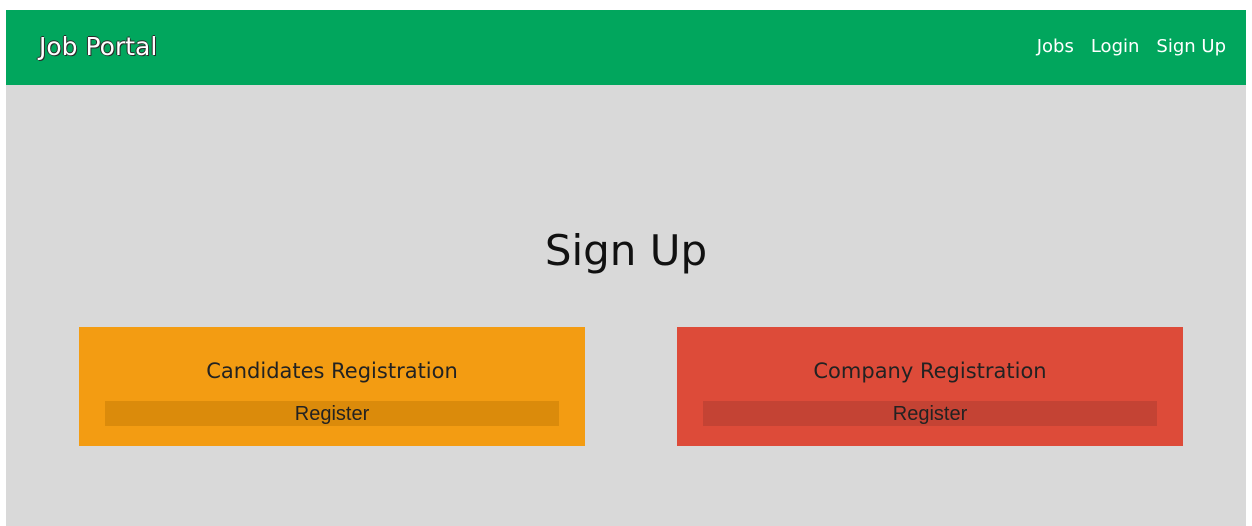  I want to click on nav-link-jobs: Jobs, so click(1055, 47).